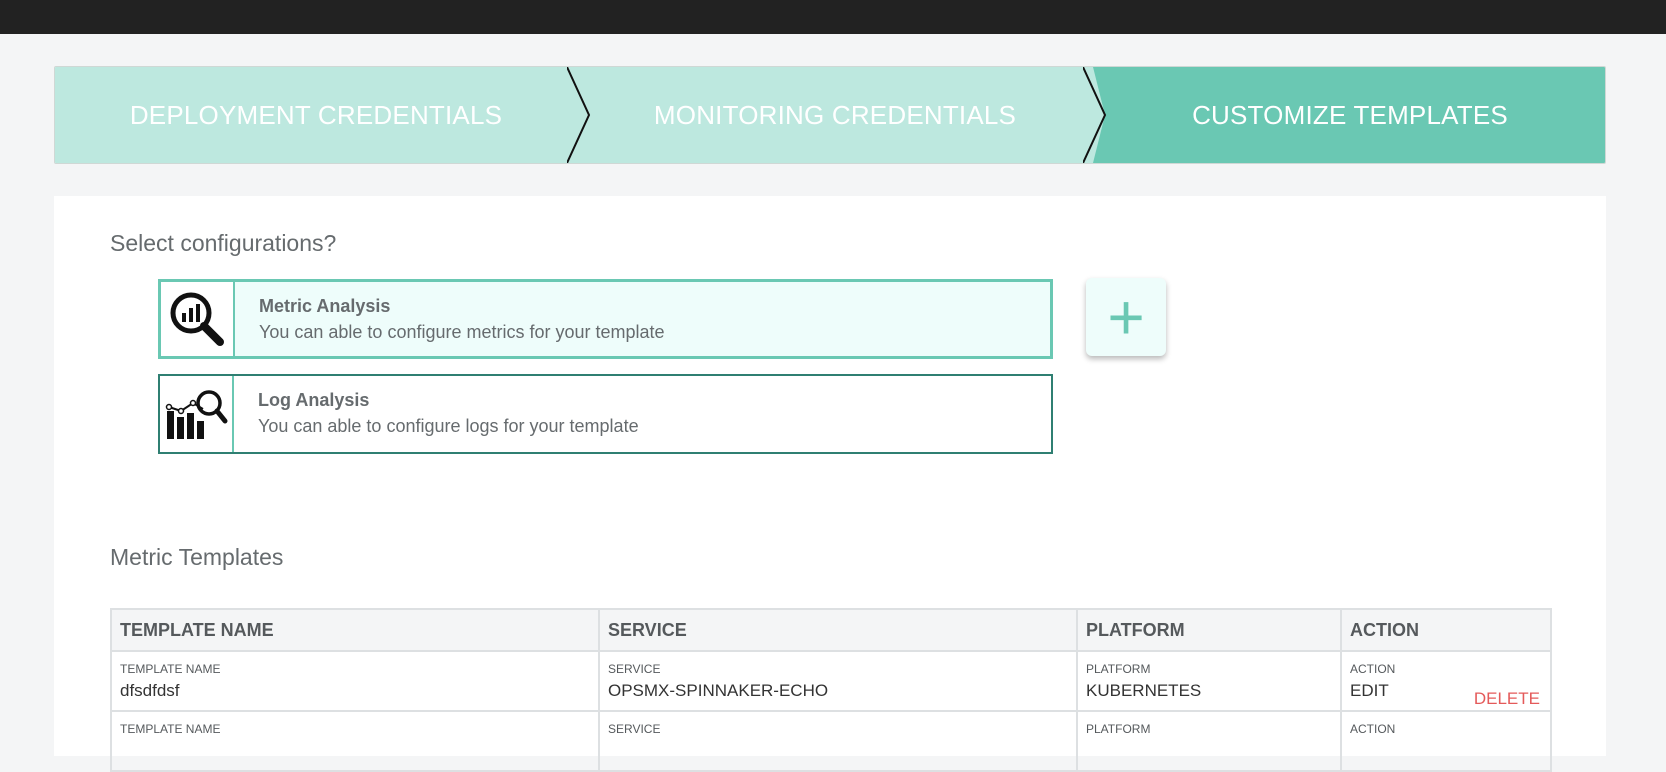 This screenshot has width=1666, height=772. I want to click on column-header-action: ACTION, so click(1446, 630).